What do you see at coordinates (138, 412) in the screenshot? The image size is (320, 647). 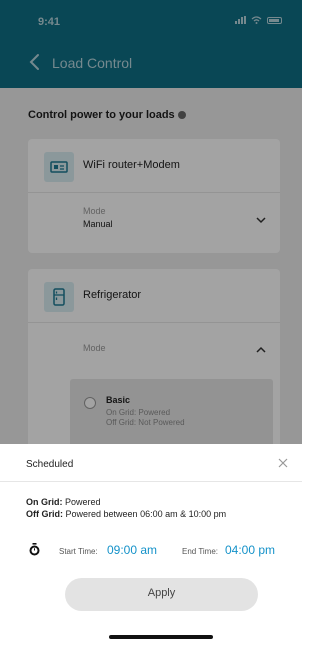 I see `option-on-grid: On Grid: Powered` at bounding box center [138, 412].